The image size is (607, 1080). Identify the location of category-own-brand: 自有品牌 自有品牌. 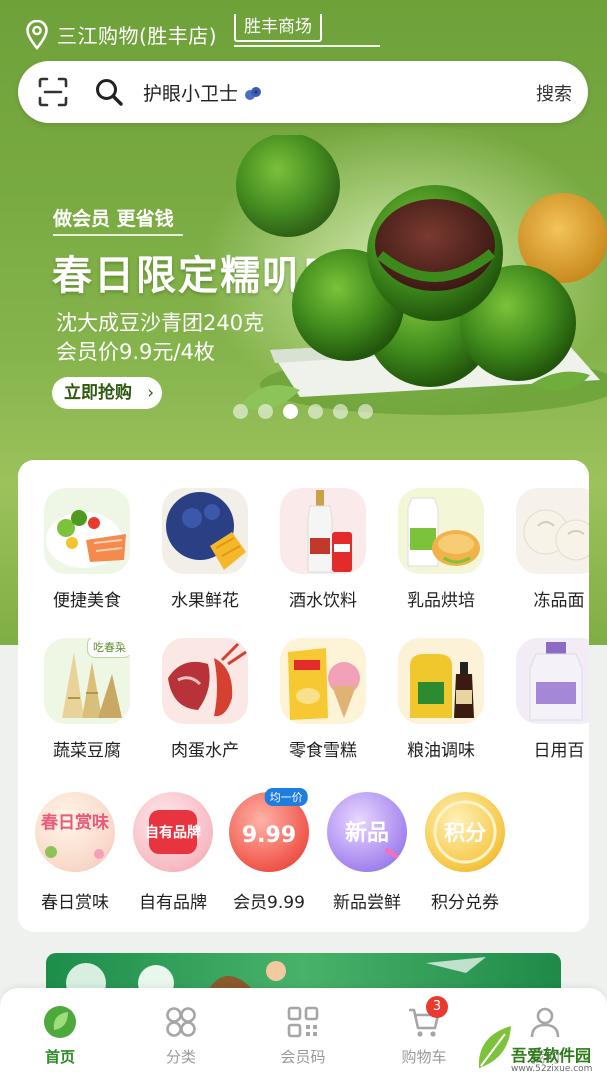
(173, 852).